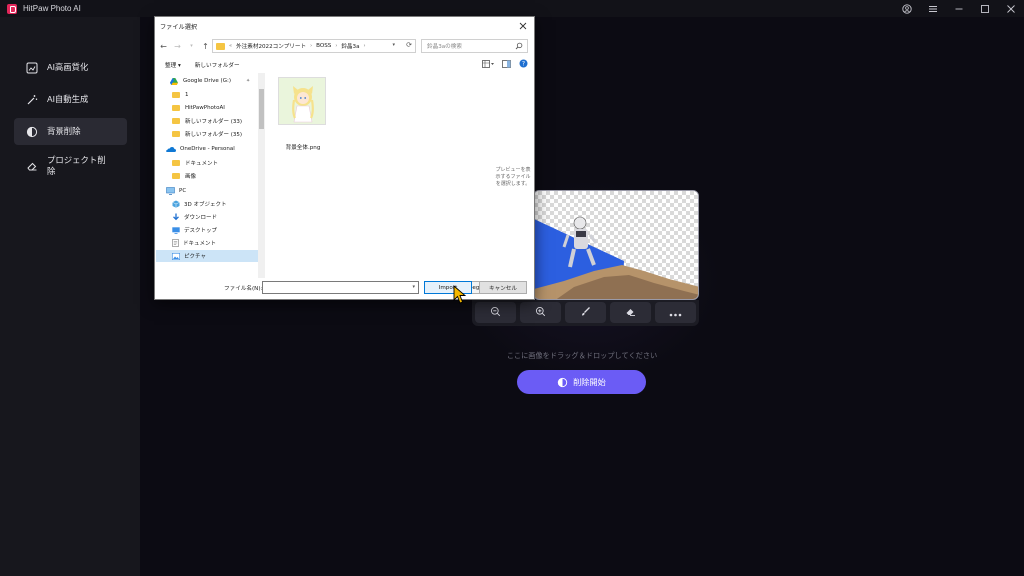  Describe the element at coordinates (217, 65) in the screenshot. I see `new-folder-button: 新しいフォルダー` at that location.